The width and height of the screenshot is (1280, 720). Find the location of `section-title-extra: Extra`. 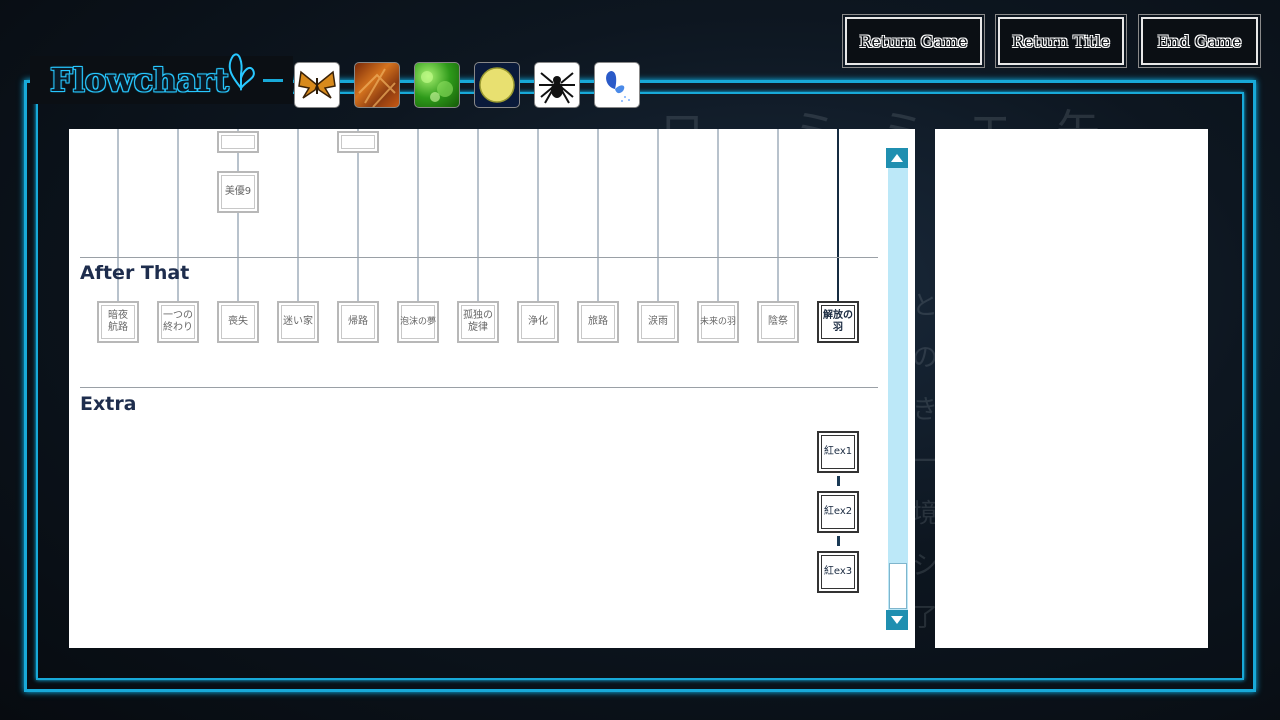

section-title-extra: Extra is located at coordinates (108, 404).